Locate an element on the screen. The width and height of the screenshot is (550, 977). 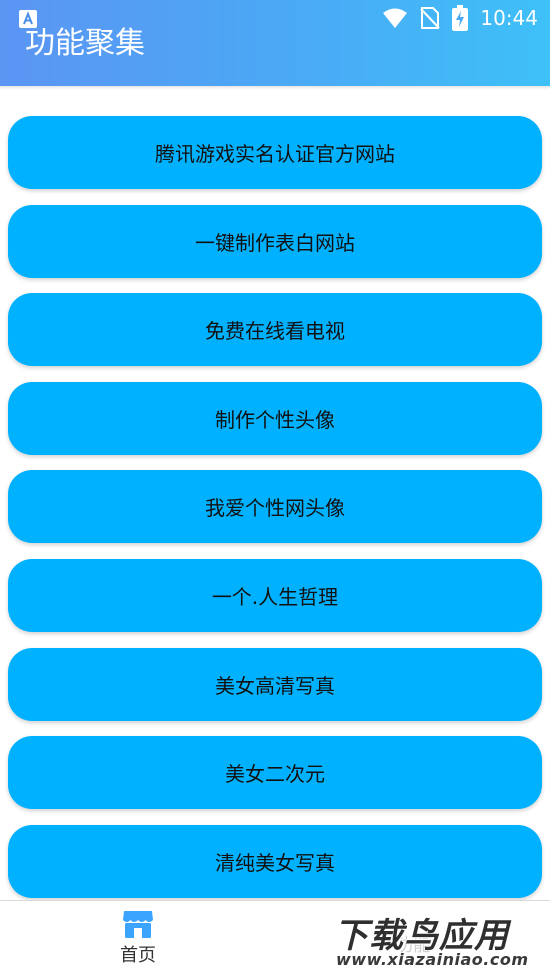
page-title: 功能聚集 is located at coordinates (85, 43).